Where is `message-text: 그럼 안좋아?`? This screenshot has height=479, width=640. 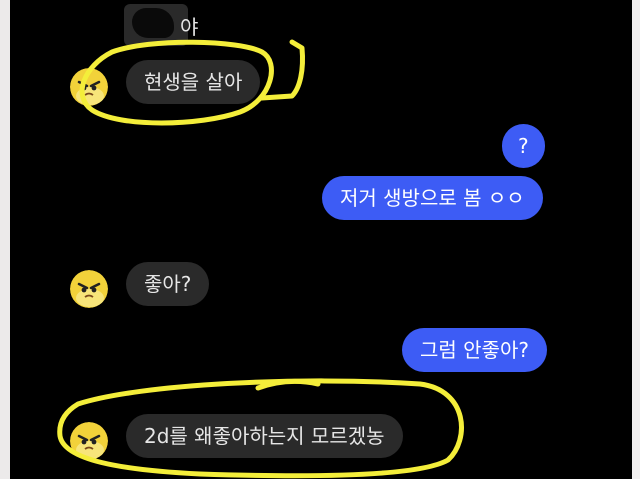
message-text: 그럼 안좋아? is located at coordinates (474, 350).